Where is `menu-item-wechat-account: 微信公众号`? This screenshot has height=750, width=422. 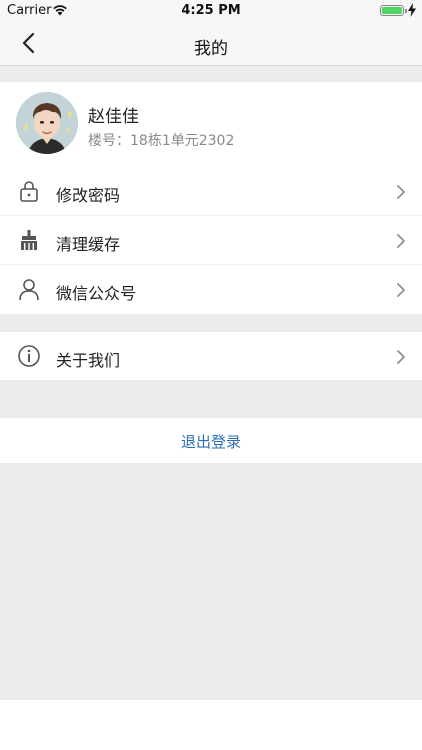
menu-item-wechat-account: 微信公众号 is located at coordinates (211, 289).